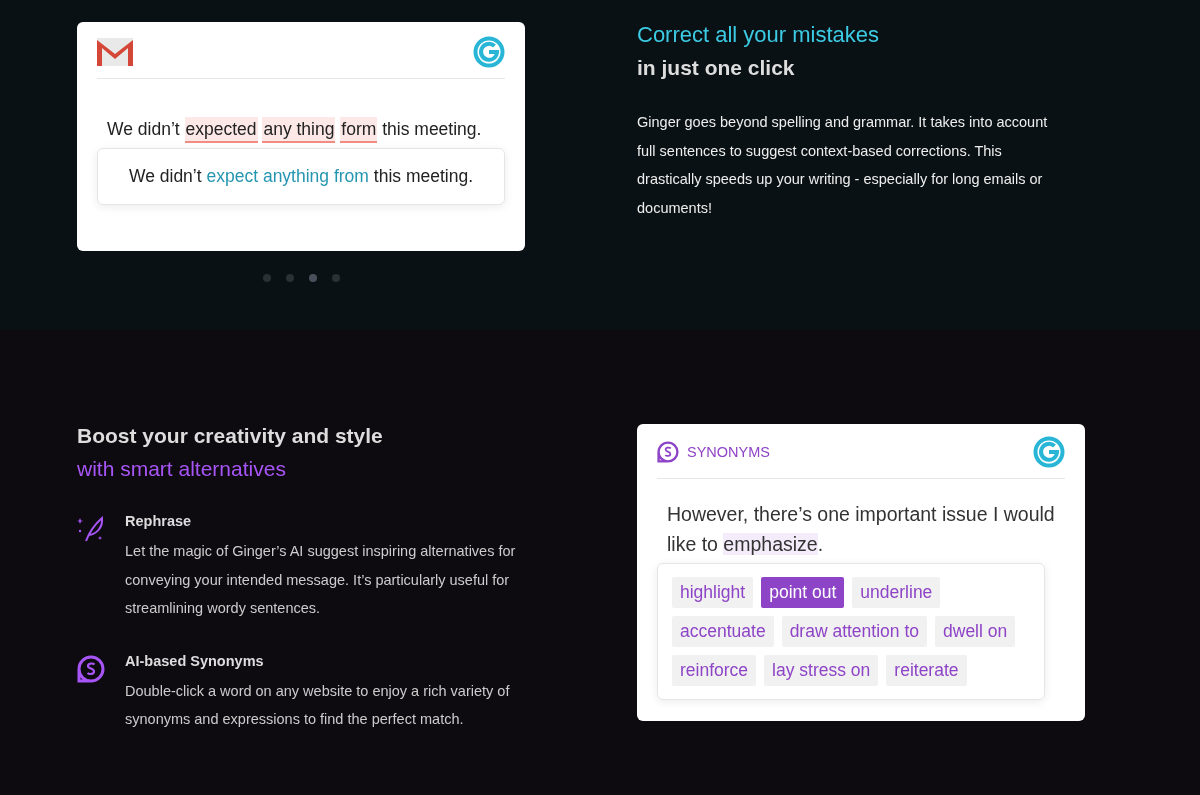  What do you see at coordinates (926, 670) in the screenshot?
I see `synonym-option: reiterate` at bounding box center [926, 670].